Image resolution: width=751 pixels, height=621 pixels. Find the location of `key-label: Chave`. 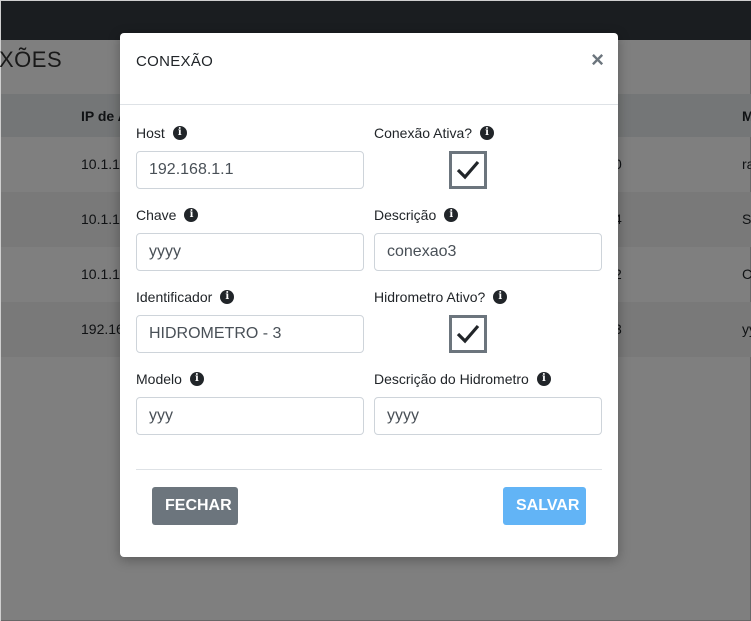

key-label: Chave is located at coordinates (156, 215).